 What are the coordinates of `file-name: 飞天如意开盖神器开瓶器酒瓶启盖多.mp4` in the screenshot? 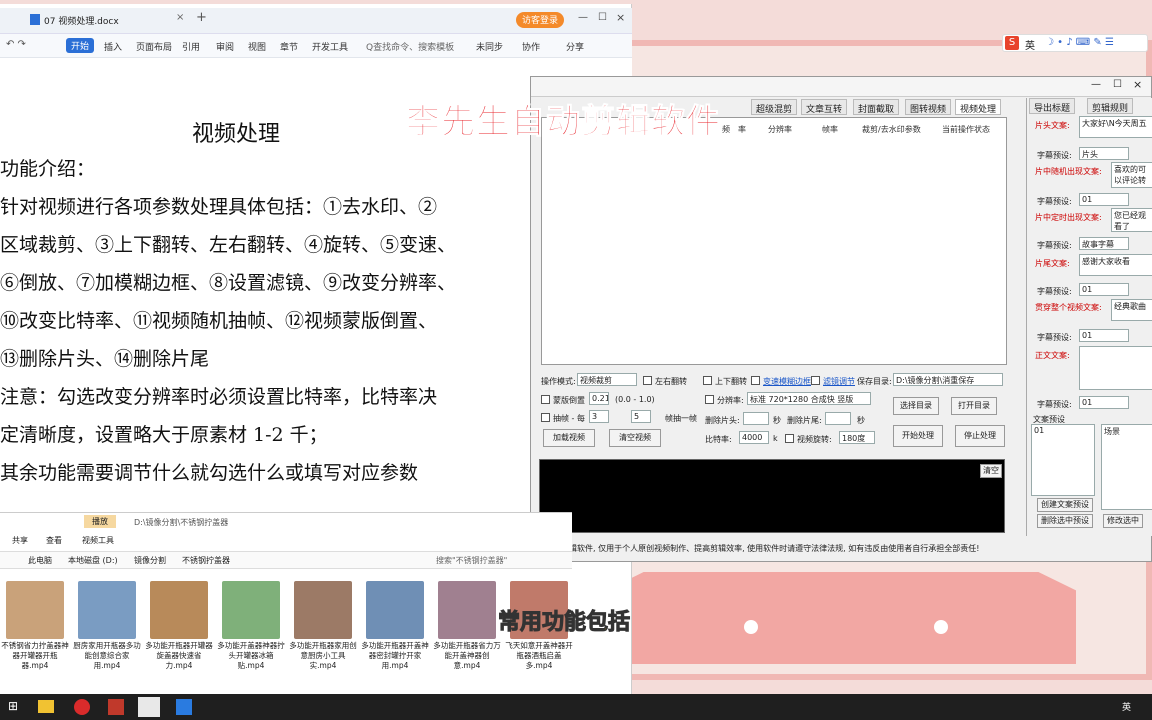 It's located at (539, 656).